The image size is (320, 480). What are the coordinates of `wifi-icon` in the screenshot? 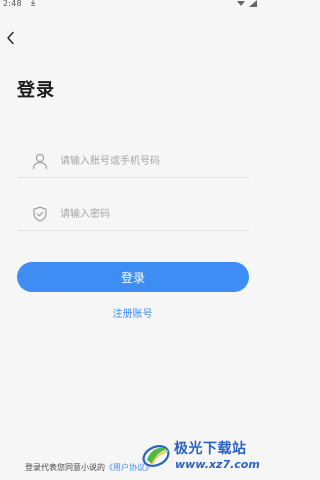 It's located at (241, 3).